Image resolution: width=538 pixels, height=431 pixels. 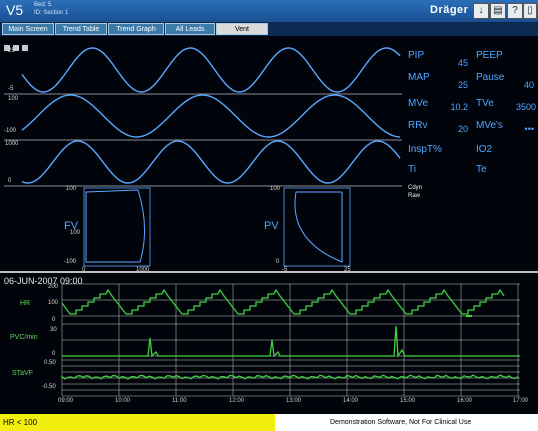 I want to click on x-tick-1700: 17:00, so click(x=521, y=401).